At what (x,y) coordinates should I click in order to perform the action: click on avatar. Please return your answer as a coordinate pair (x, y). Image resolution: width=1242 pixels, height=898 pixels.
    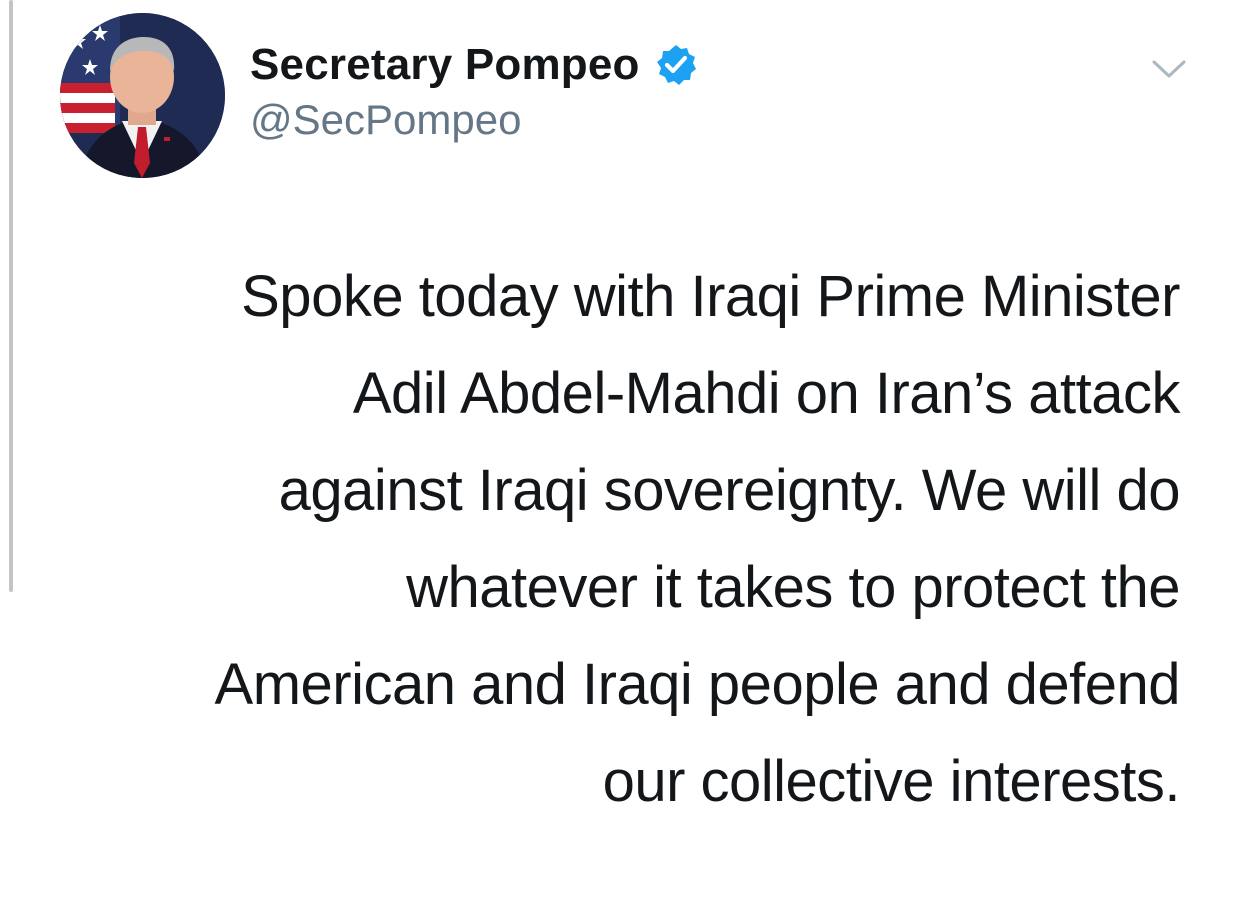
    Looking at the image, I should click on (142, 95).